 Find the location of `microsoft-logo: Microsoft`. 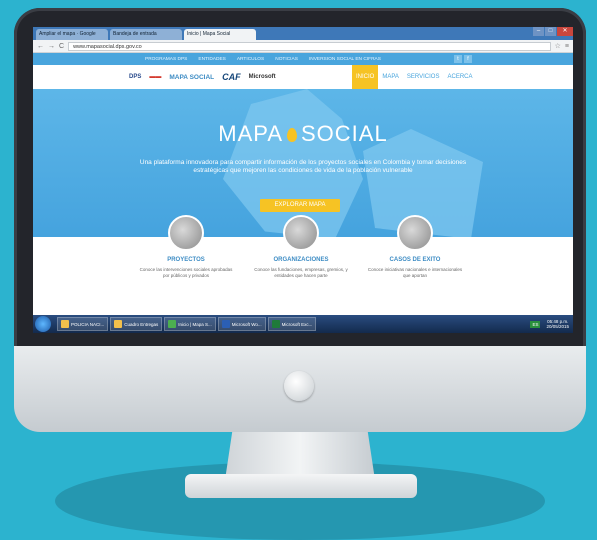

microsoft-logo: Microsoft is located at coordinates (262, 77).